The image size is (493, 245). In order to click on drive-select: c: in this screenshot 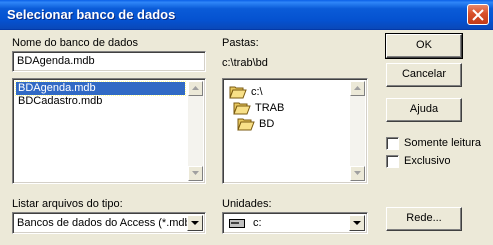, I will do `click(295, 223)`.